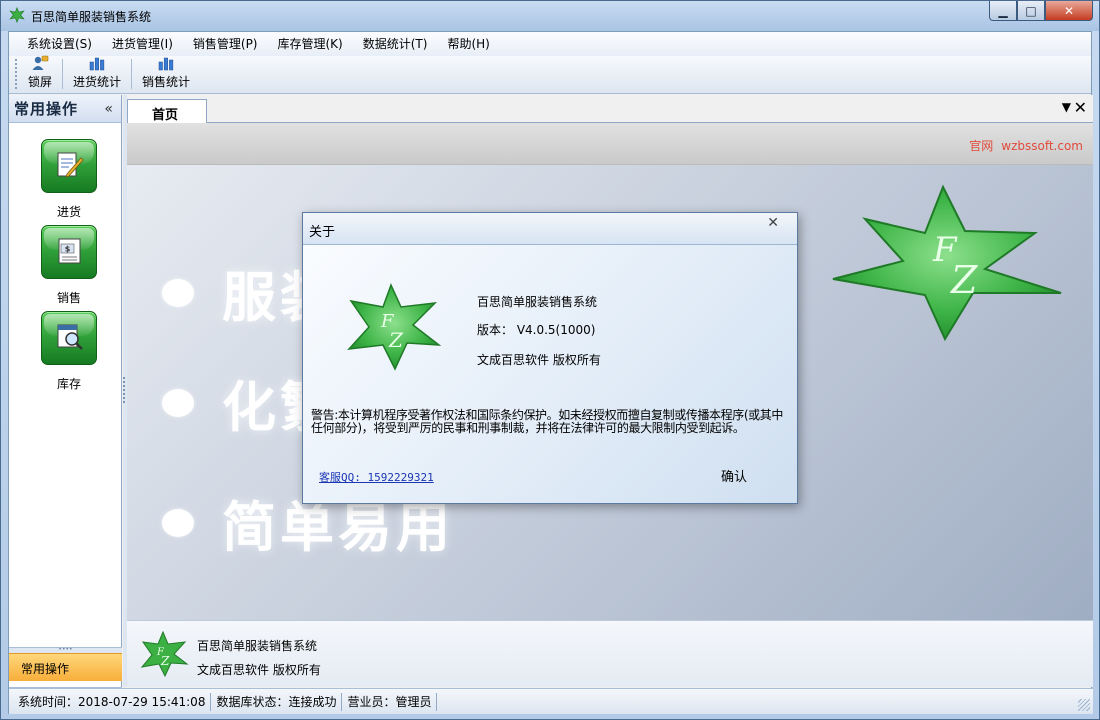 This screenshot has height=720, width=1100. Describe the element at coordinates (46, 109) in the screenshot. I see `left-panel-title: 常用操作` at that location.